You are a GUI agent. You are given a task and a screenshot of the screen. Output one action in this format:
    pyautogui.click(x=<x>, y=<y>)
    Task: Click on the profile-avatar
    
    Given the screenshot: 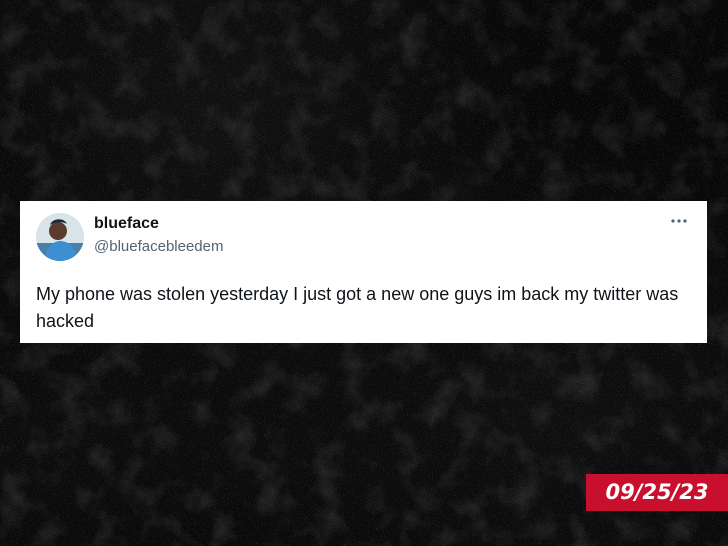 What is the action you would take?
    pyautogui.click(x=60, y=237)
    